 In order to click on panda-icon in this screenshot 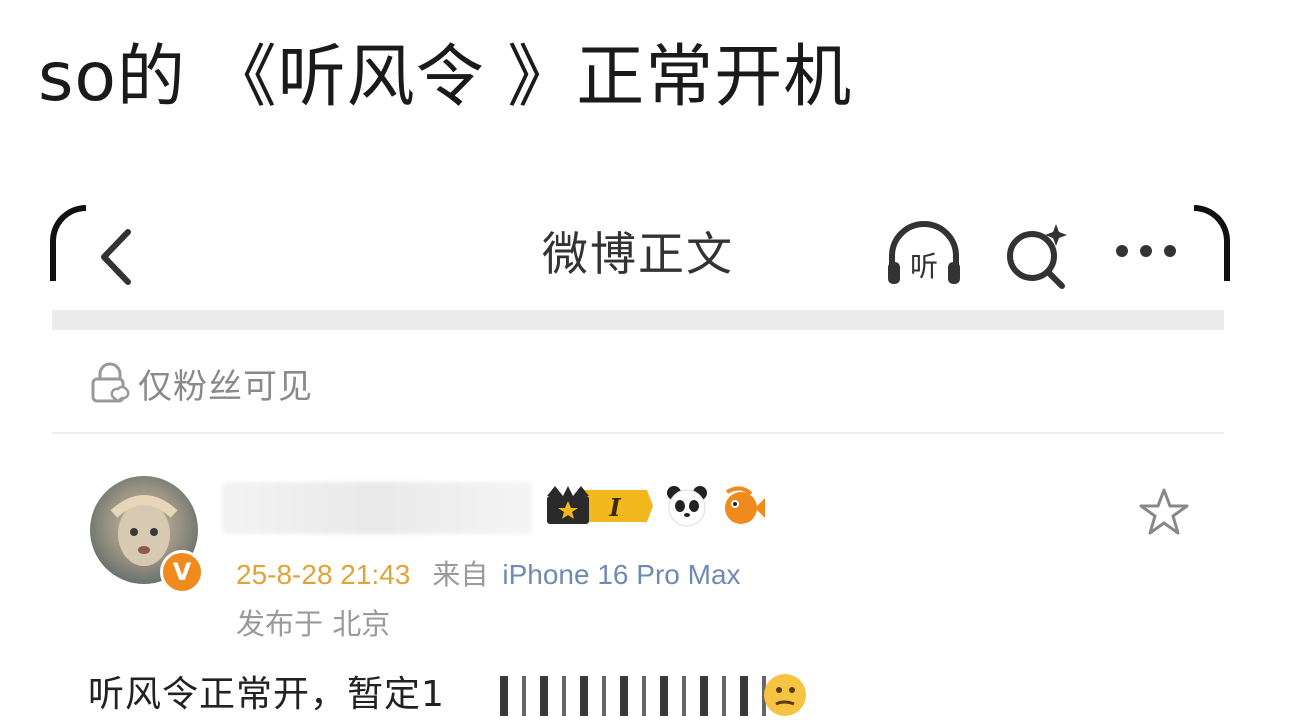, I will do `click(687, 506)`.